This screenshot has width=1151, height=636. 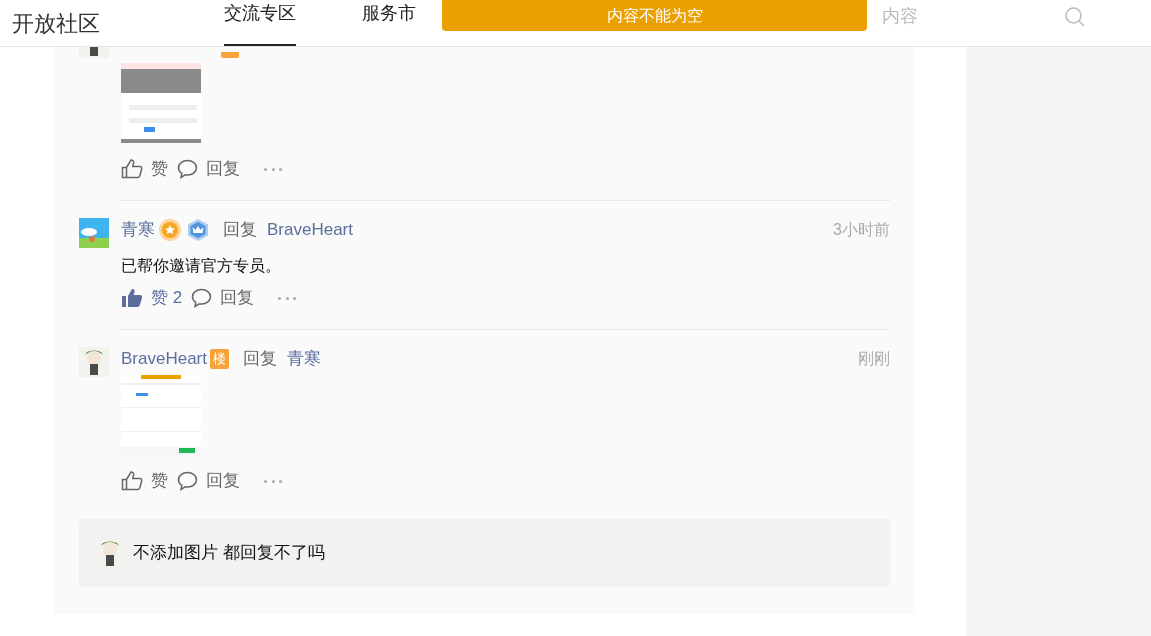 What do you see at coordinates (201, 266) in the screenshot?
I see `comment-text: 已帮你邀请官方专员。` at bounding box center [201, 266].